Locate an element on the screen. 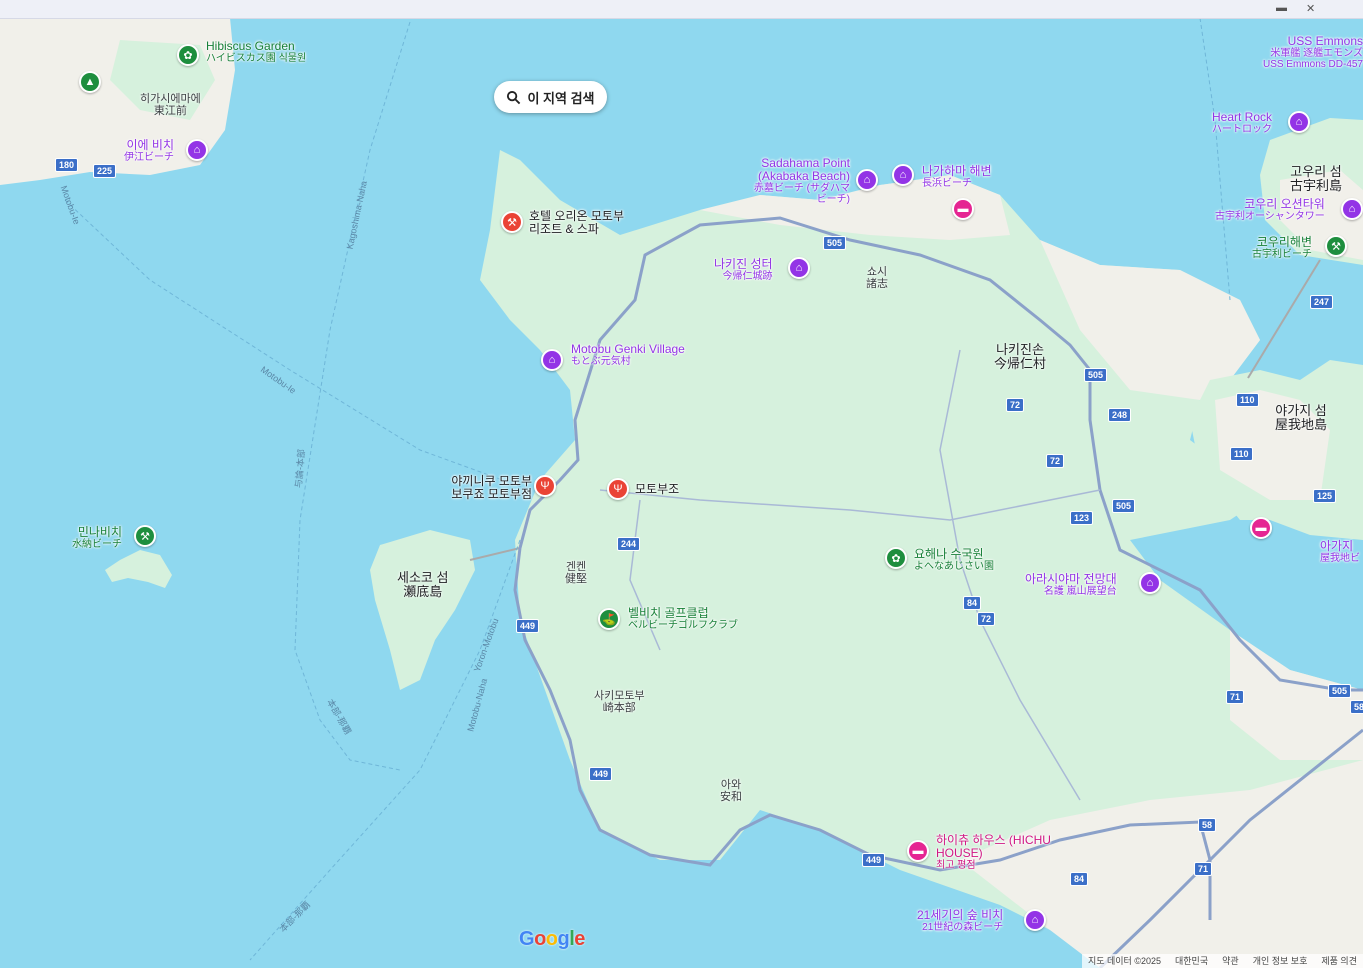 This screenshot has width=1363, height=968. park-icon: ▲ is located at coordinates (90, 82).